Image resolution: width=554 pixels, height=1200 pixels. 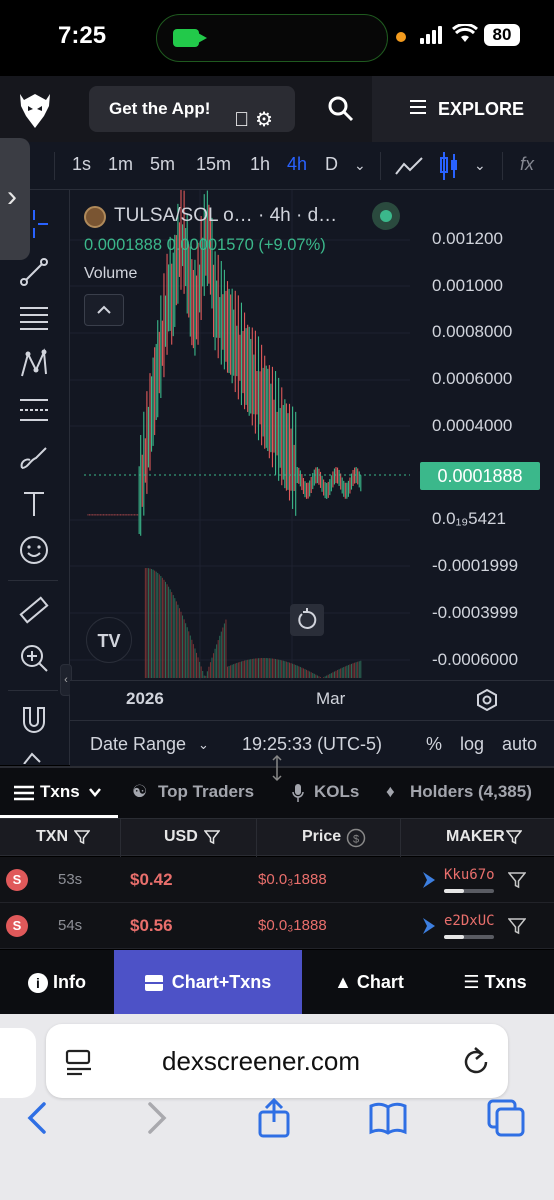 I want to click on chart-bottom-bar: Date Range ⌄ 19:25:33 (UTC-5) % log auto, so click(x=312, y=743).